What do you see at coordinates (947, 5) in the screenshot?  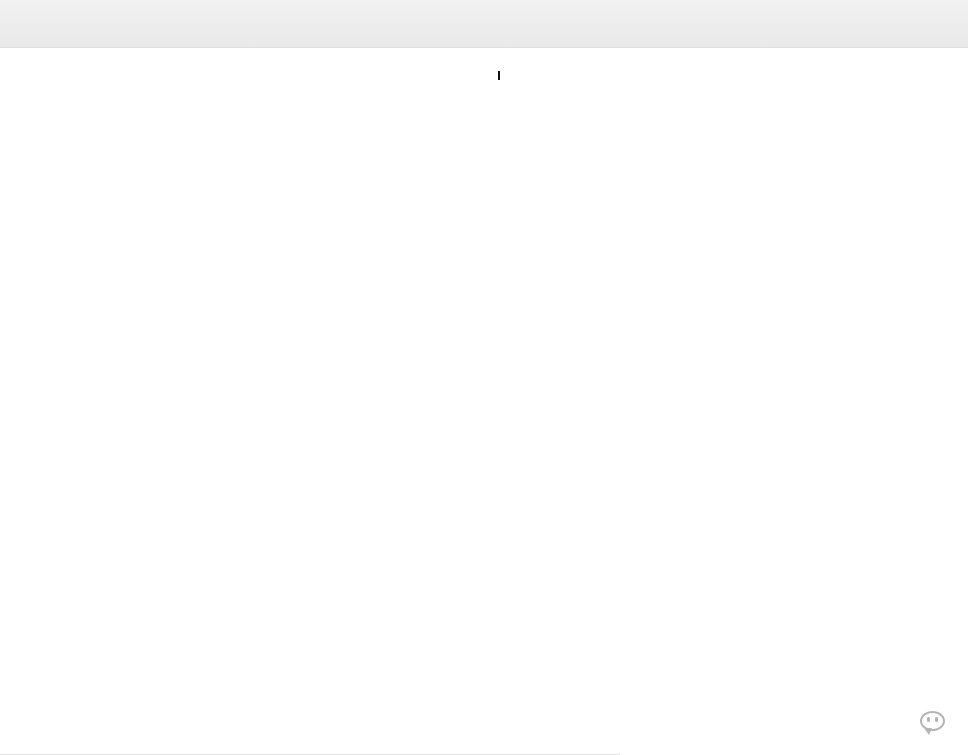 I see `republican-score` at bounding box center [947, 5].